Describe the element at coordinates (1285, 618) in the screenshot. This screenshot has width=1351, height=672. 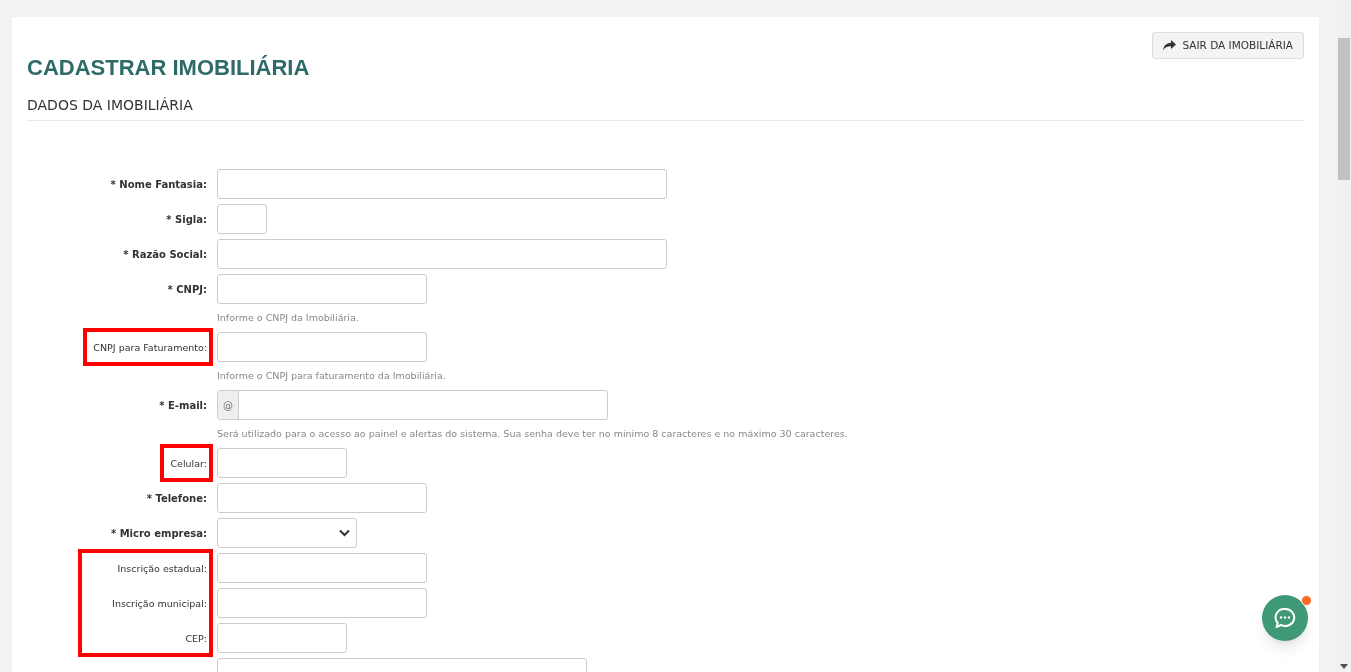
I see `chat-bubble-icon` at that location.